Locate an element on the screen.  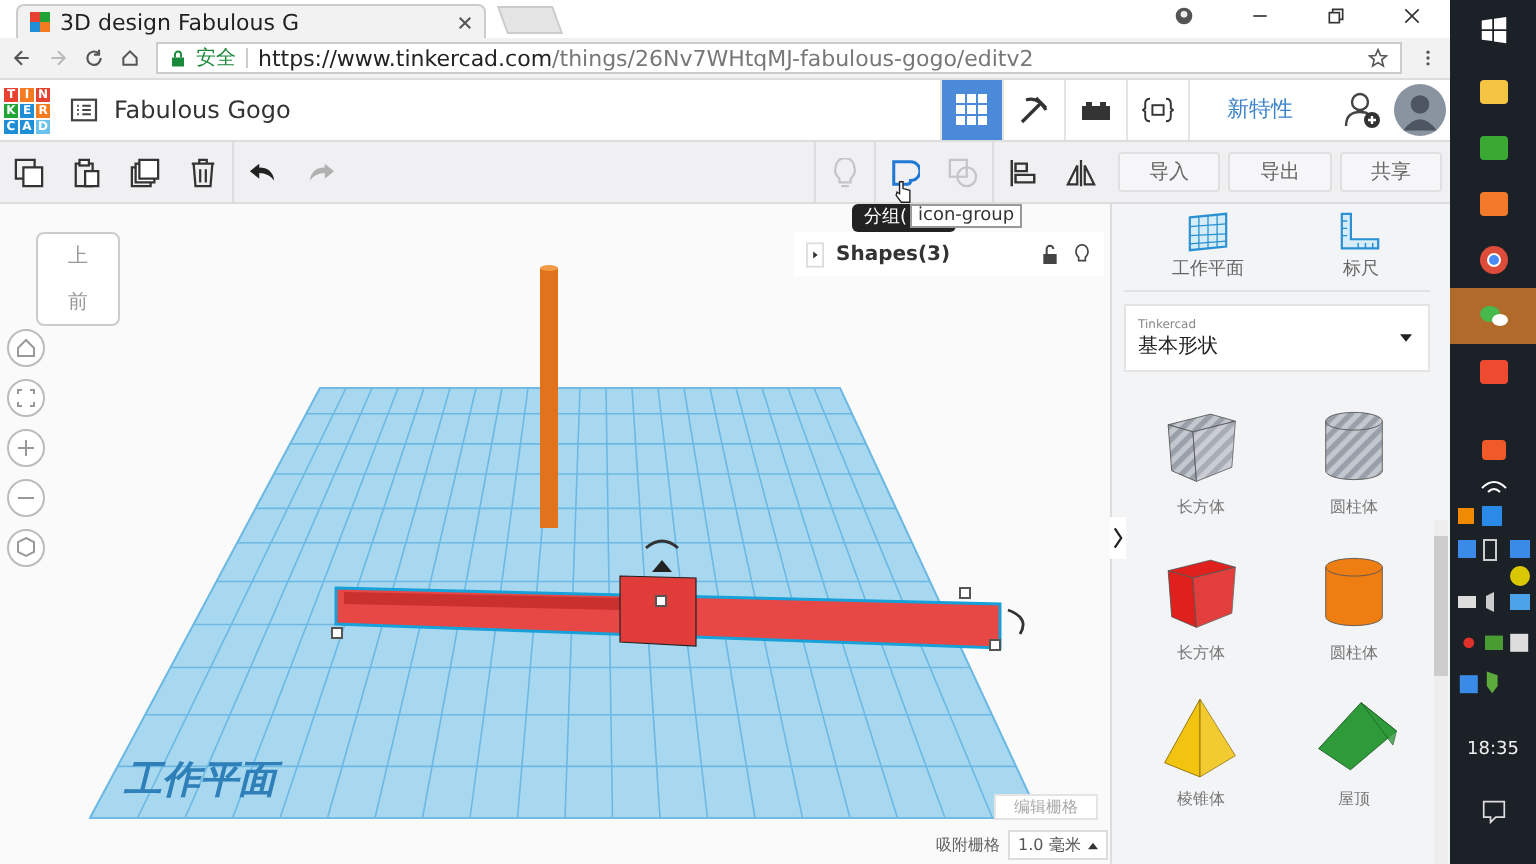
ruler-tool: 标尺 is located at coordinates (1360, 247).